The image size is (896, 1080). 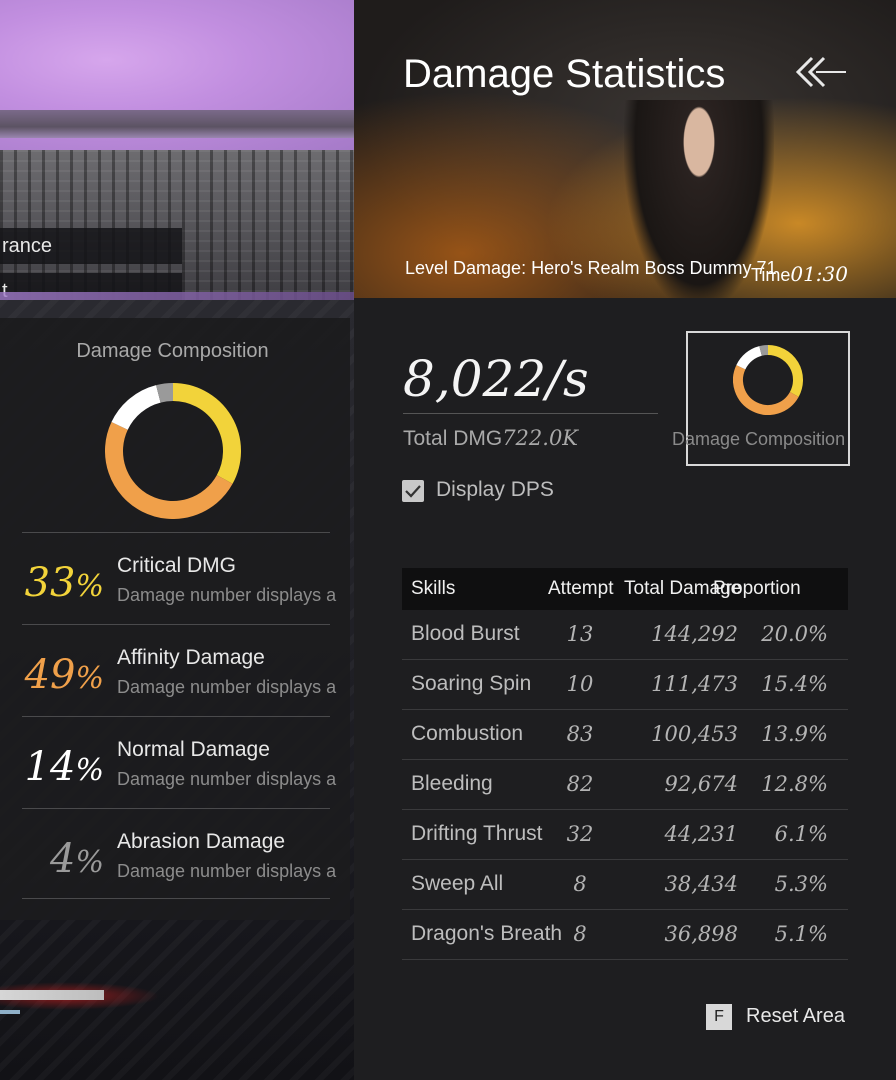 I want to click on table-bottom-divider, so click(x=625, y=959).